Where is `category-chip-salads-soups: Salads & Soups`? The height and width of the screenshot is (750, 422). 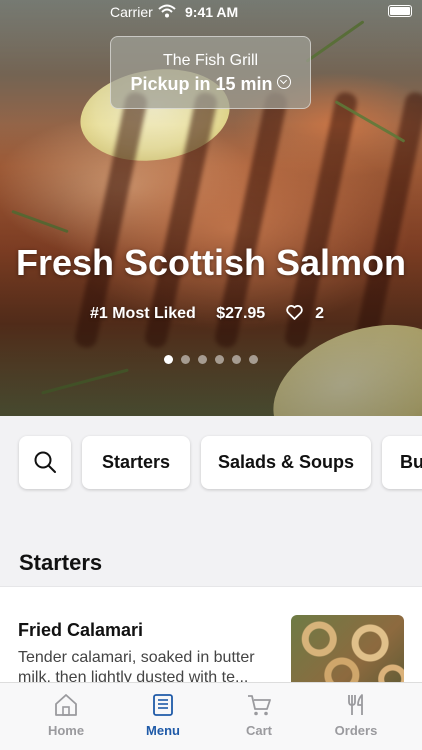
category-chip-salads-soups: Salads & Soups is located at coordinates (286, 462).